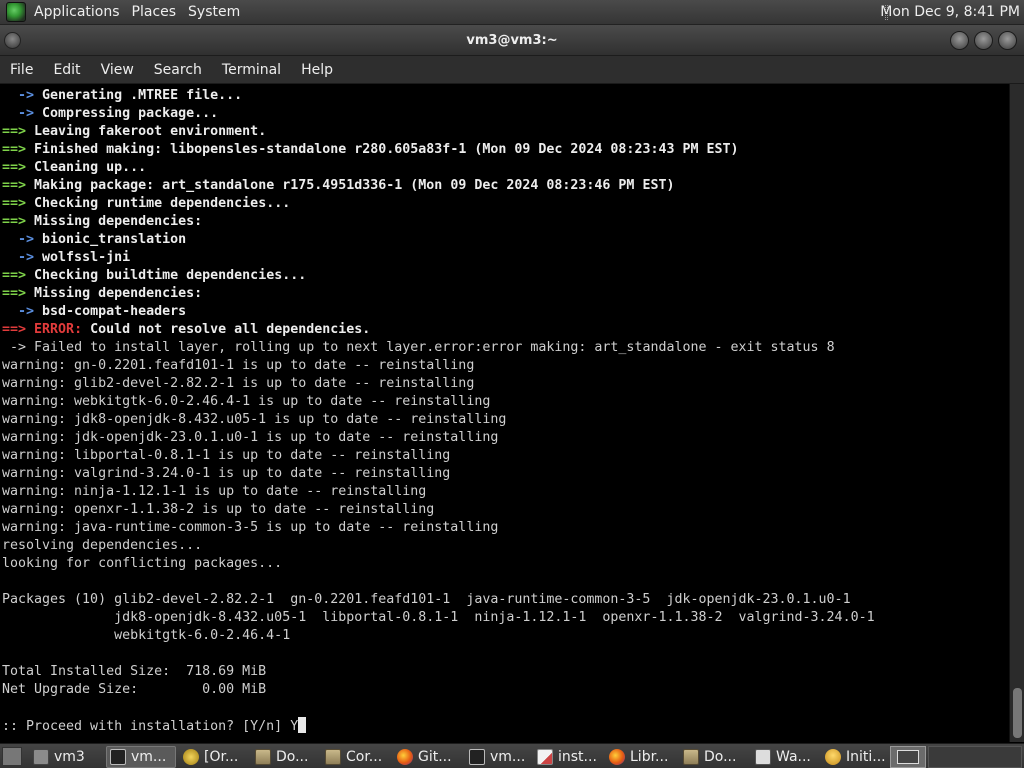  I want to click on distro-logo-icon, so click(16, 12).